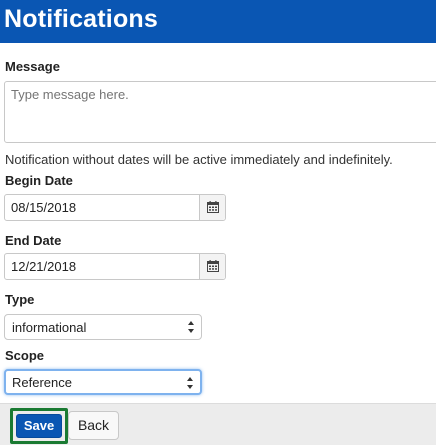 The height and width of the screenshot is (445, 436). Describe the element at coordinates (81, 19) in the screenshot. I see `page-title: Notifications` at that location.